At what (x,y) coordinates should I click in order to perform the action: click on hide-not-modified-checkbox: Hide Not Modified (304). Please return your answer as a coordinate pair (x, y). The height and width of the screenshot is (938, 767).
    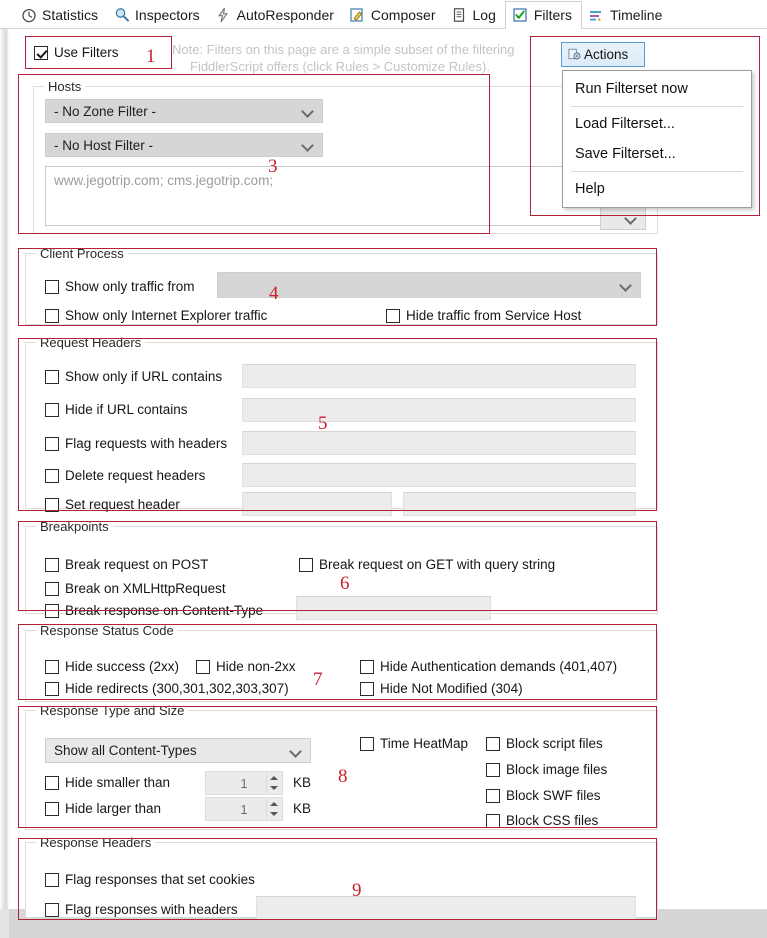
    Looking at the image, I should click on (441, 689).